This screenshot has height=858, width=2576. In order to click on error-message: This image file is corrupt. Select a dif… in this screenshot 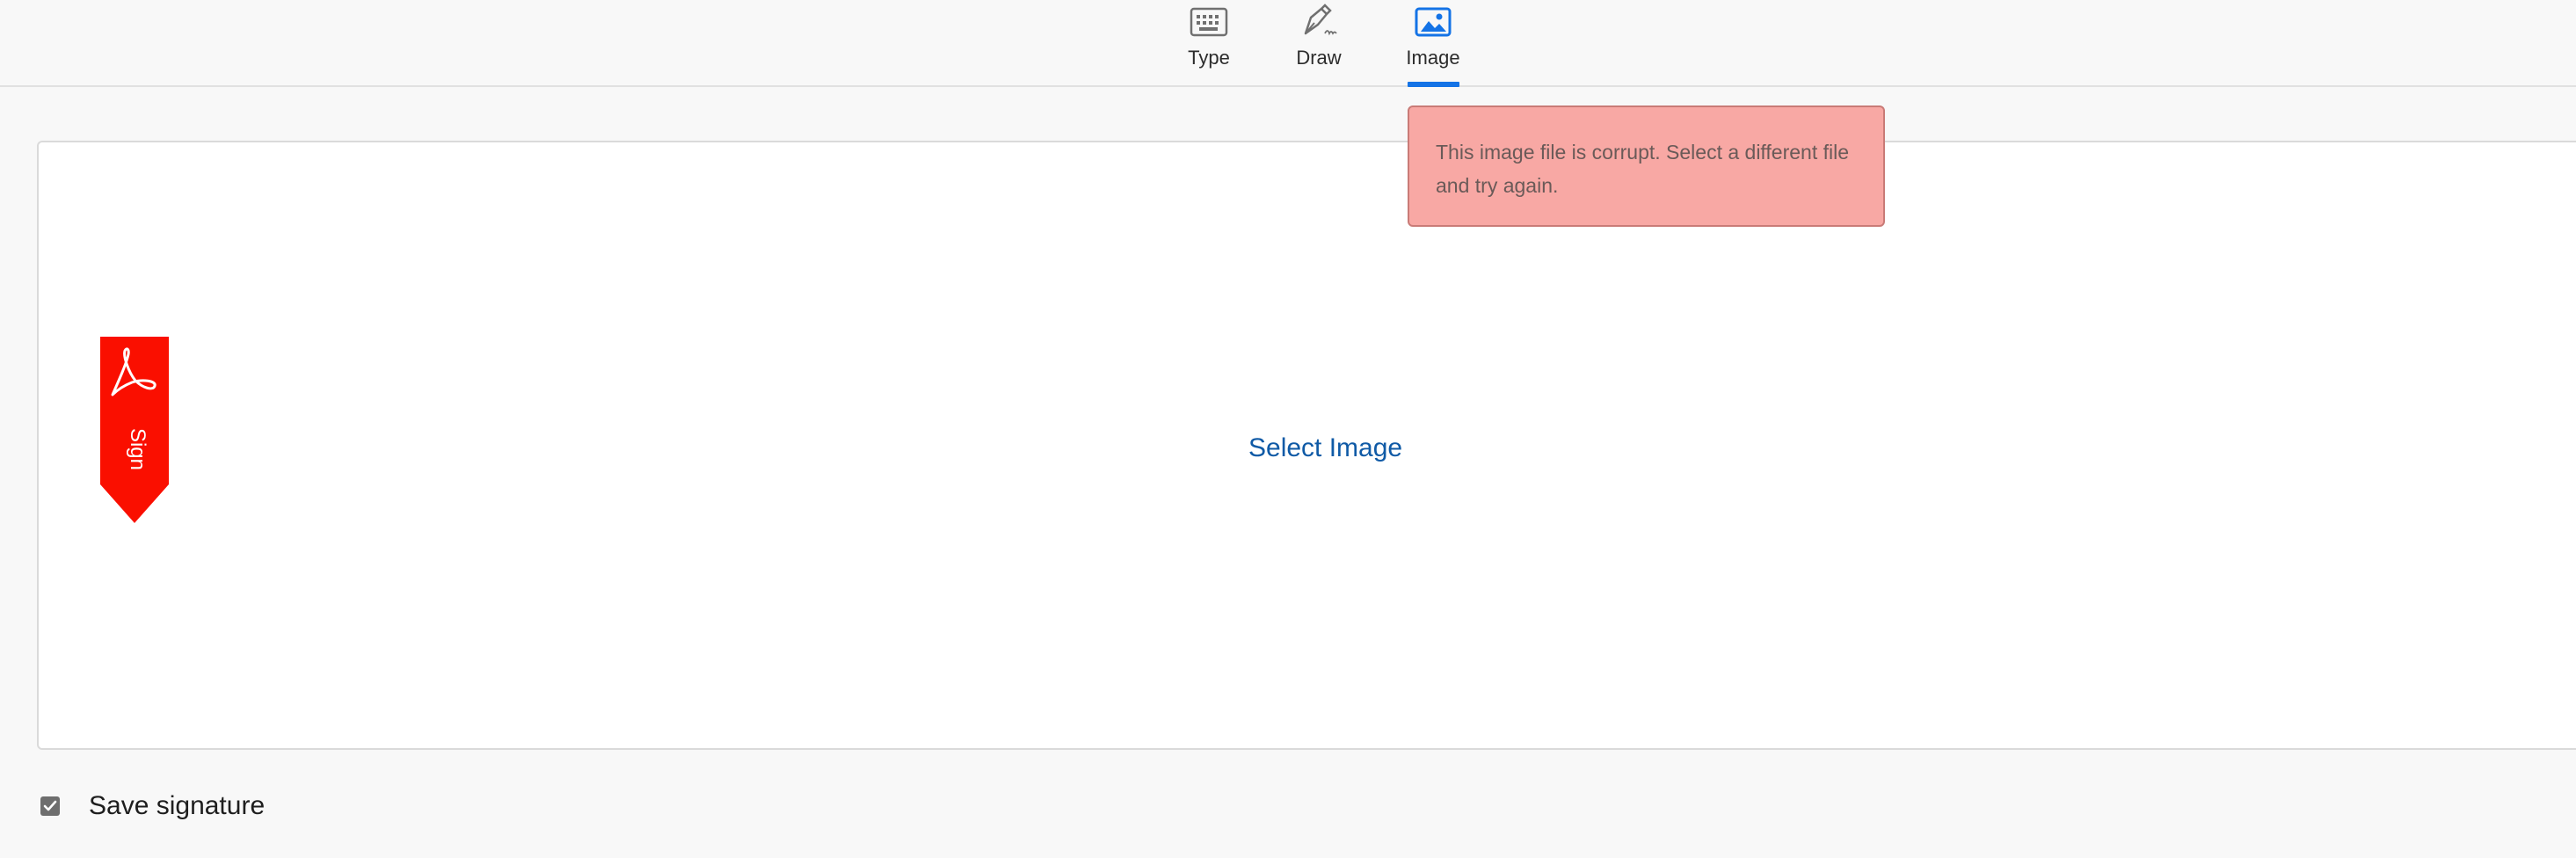, I will do `click(1643, 169)`.